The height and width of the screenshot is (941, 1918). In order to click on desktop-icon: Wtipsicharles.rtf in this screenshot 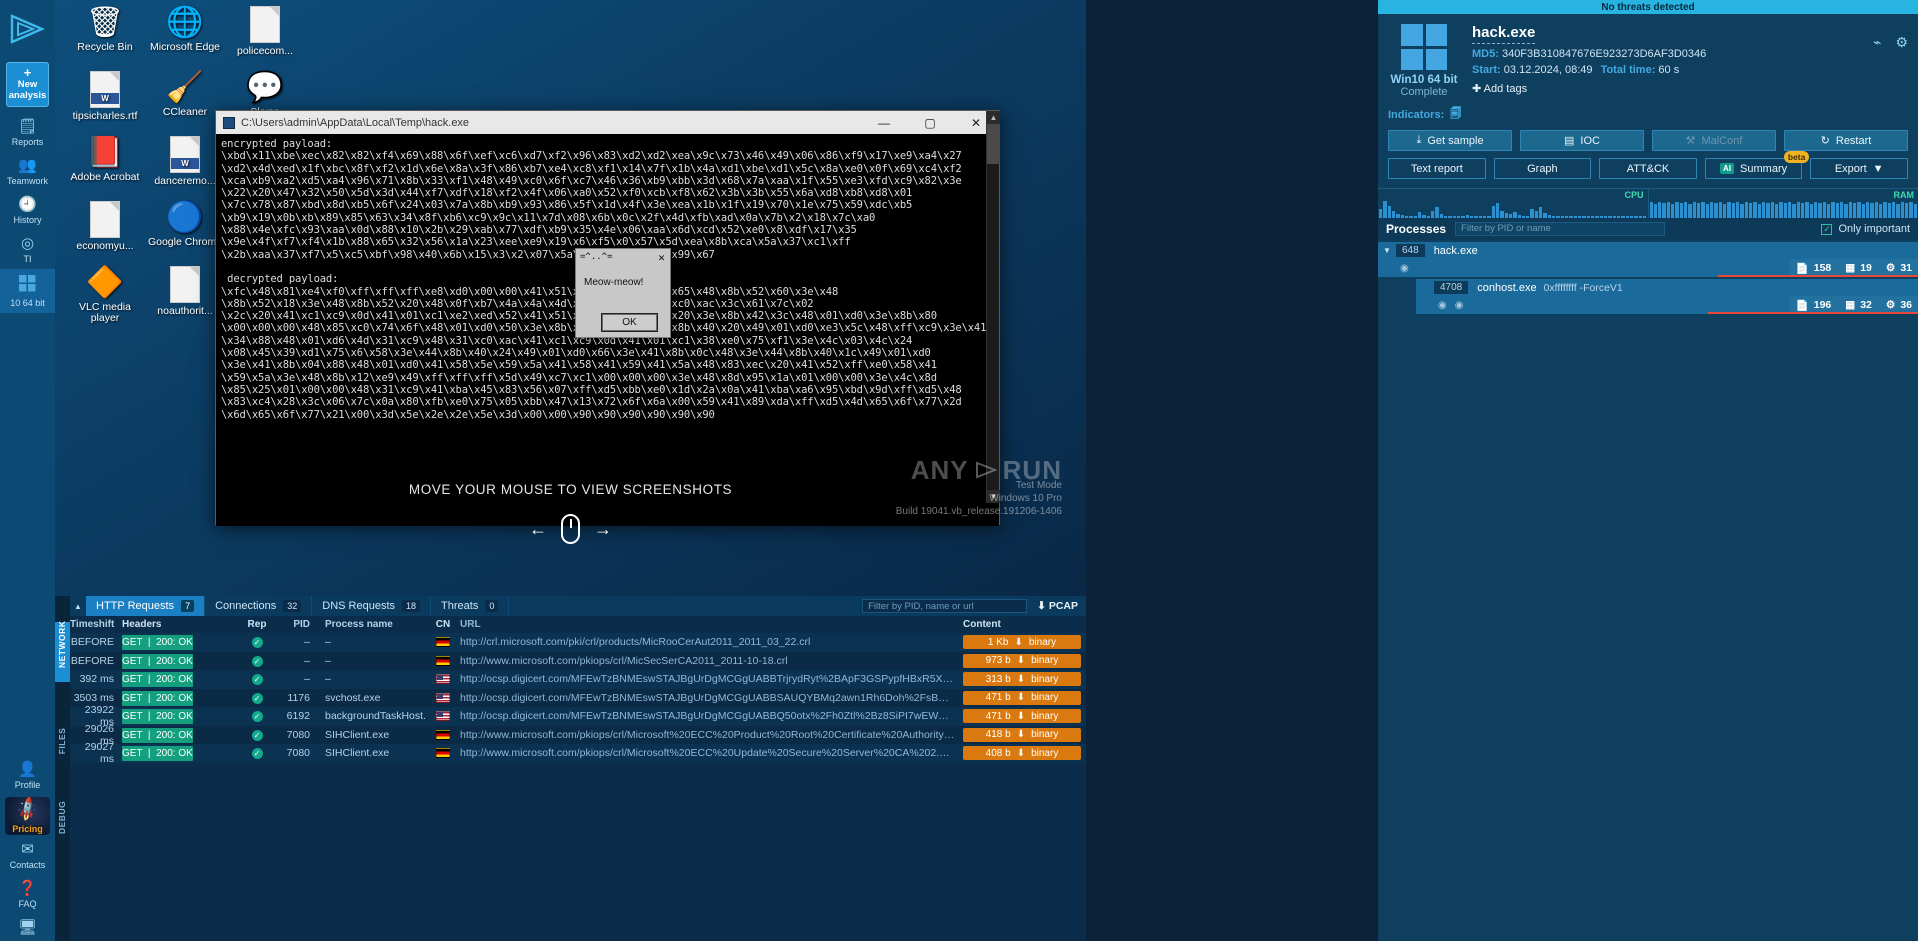, I will do `click(105, 96)`.